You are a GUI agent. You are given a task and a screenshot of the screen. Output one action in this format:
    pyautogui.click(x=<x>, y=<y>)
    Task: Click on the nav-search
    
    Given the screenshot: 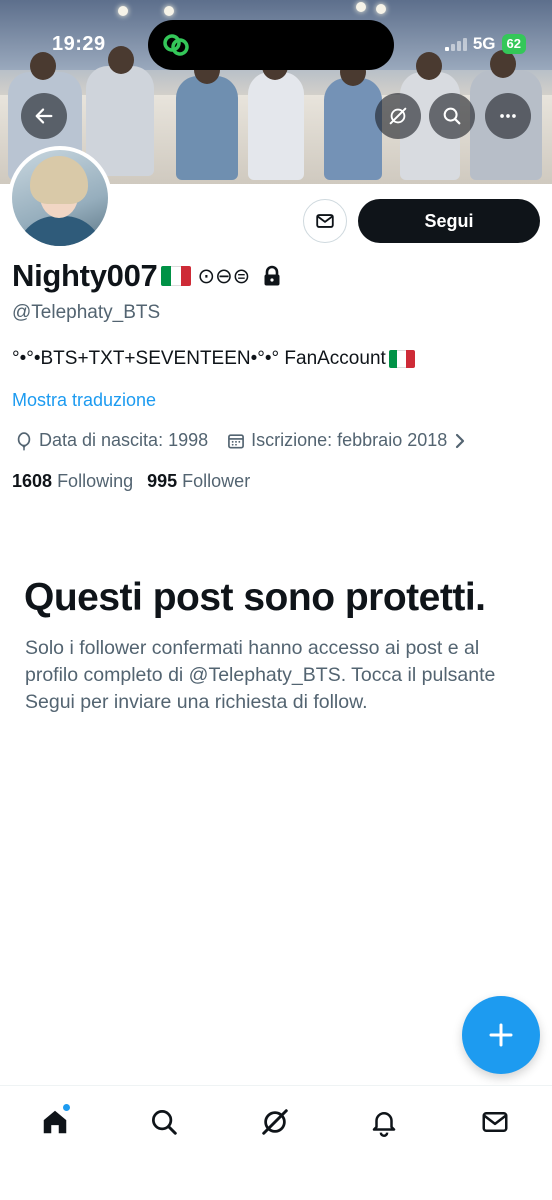 What is the action you would take?
    pyautogui.click(x=164, y=1122)
    